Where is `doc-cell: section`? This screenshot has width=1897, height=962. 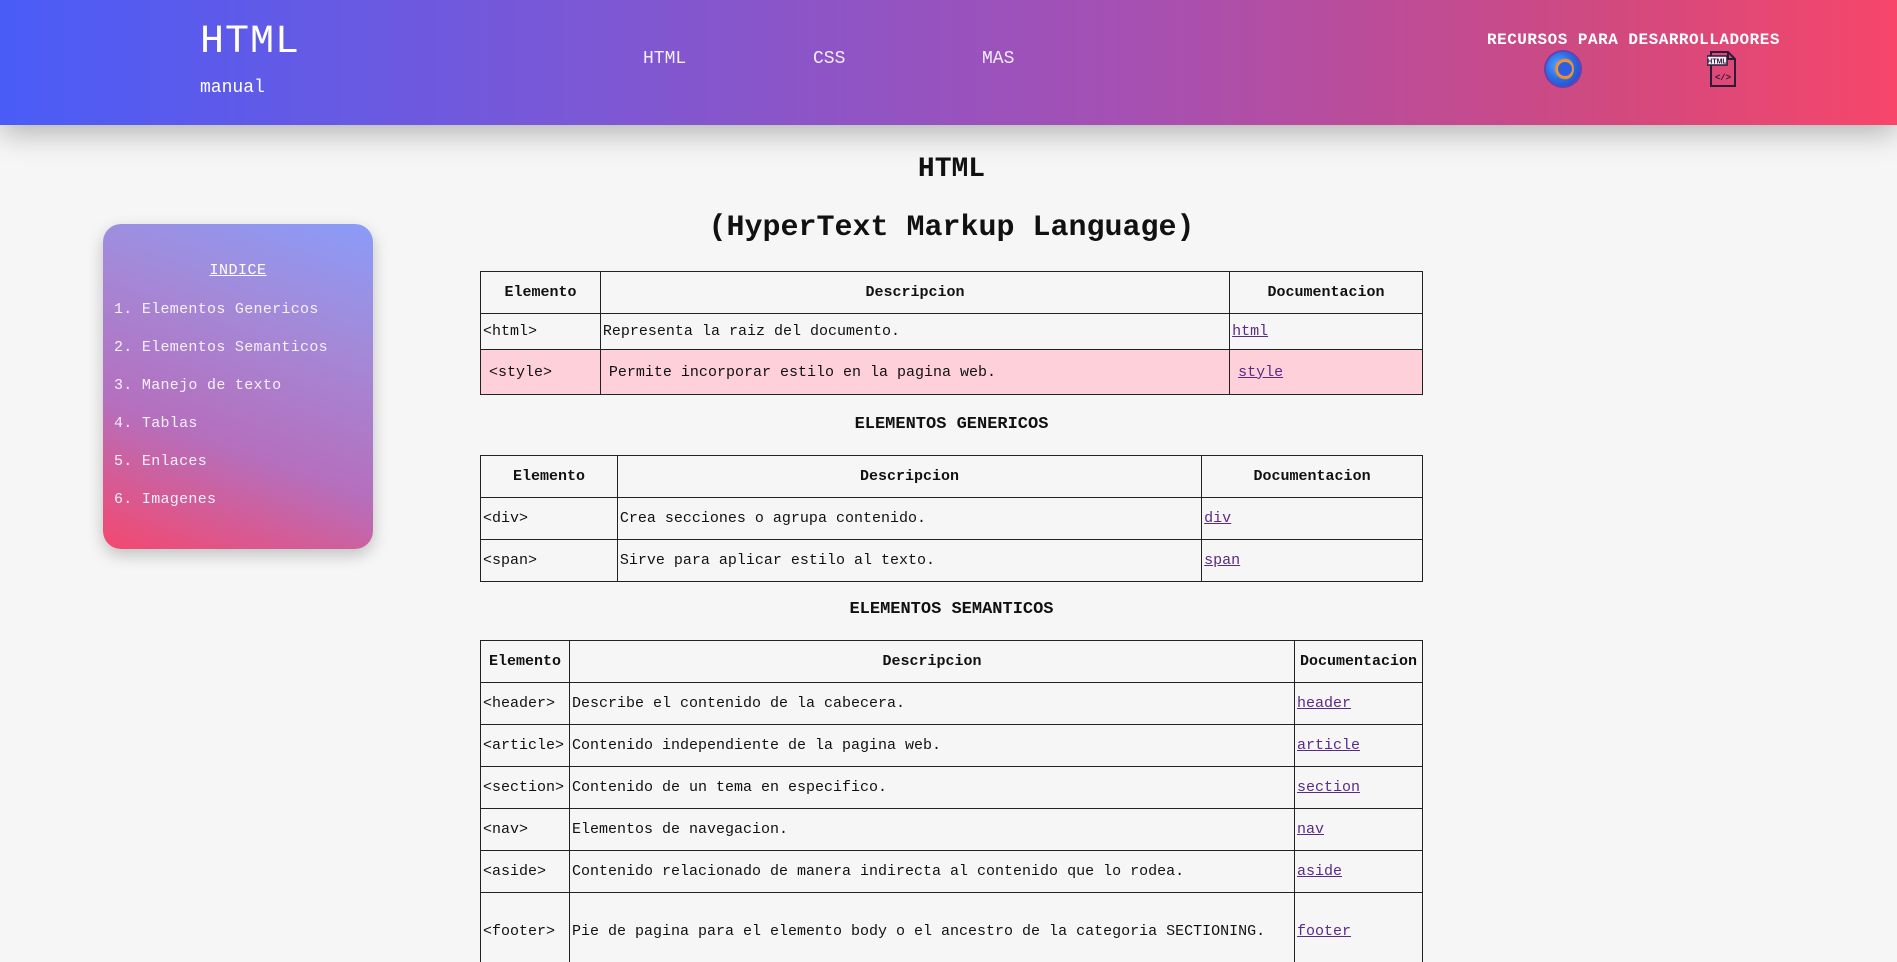 doc-cell: section is located at coordinates (1358, 787).